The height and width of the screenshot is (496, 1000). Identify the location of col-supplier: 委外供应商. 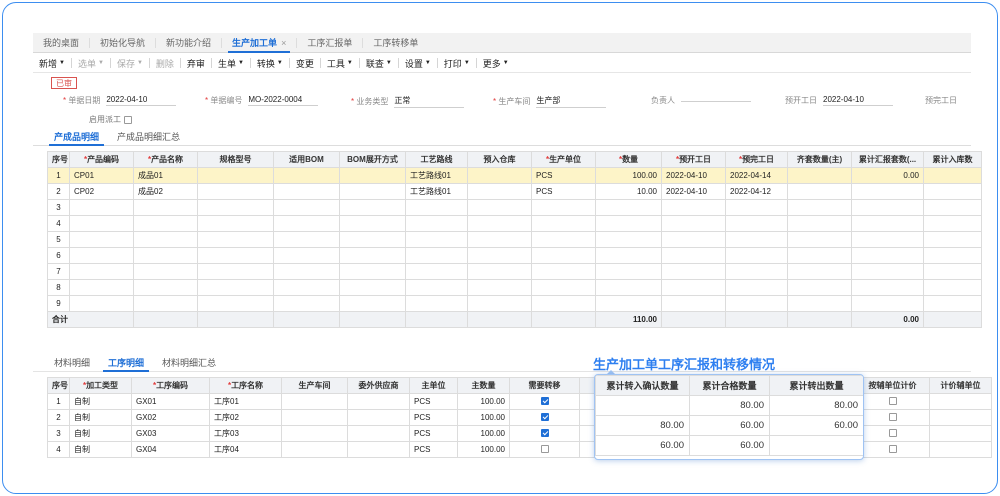
(378, 385).